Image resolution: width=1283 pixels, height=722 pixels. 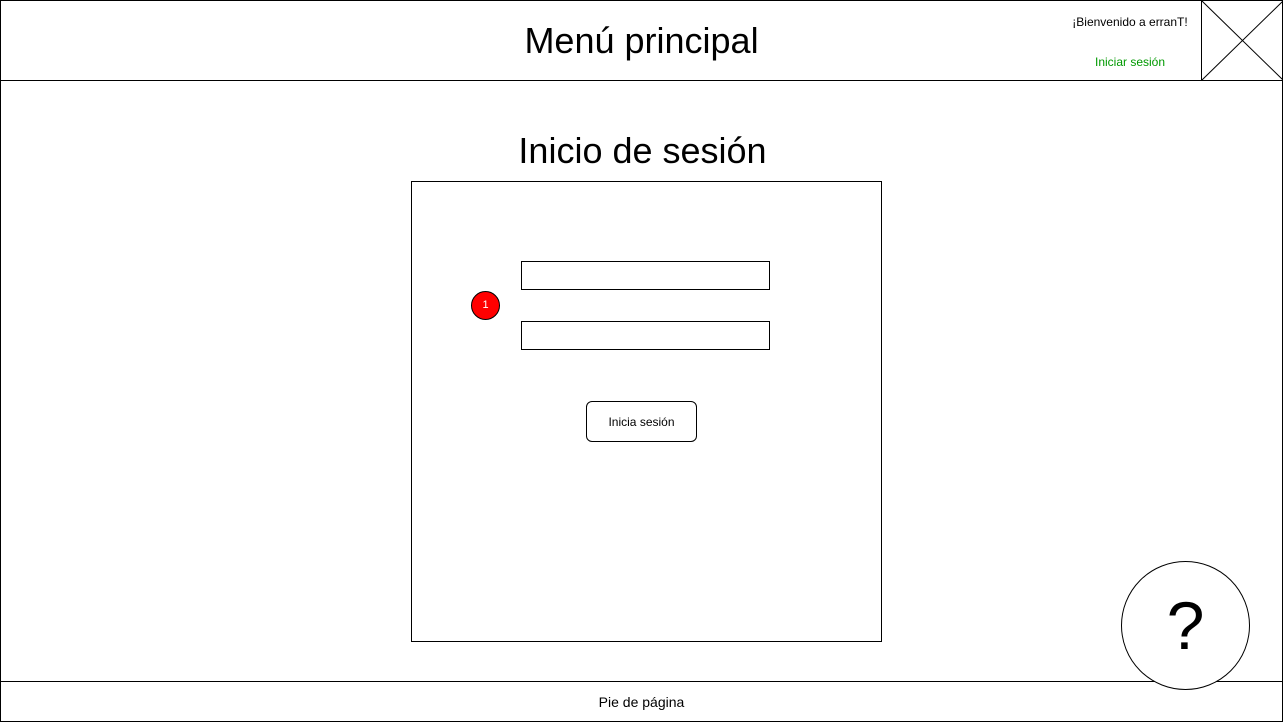 What do you see at coordinates (1130, 22) in the screenshot?
I see `welcome-message: ¡Bienvenido a erranT!` at bounding box center [1130, 22].